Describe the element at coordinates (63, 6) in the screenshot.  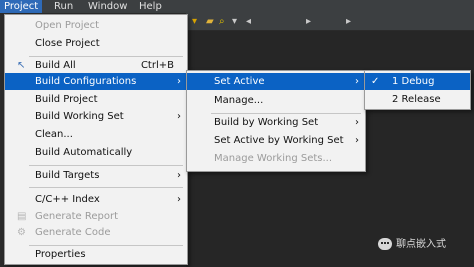
I see `menu-run: Run` at that location.